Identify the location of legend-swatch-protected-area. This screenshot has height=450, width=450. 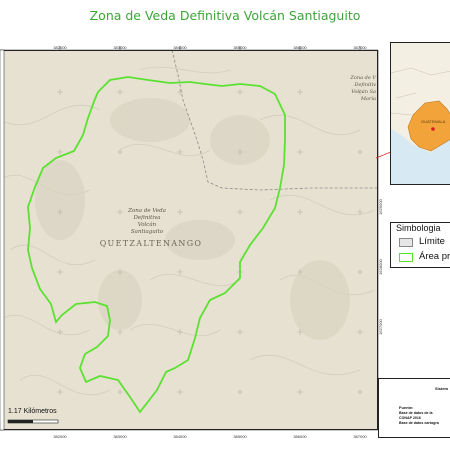
(406, 257).